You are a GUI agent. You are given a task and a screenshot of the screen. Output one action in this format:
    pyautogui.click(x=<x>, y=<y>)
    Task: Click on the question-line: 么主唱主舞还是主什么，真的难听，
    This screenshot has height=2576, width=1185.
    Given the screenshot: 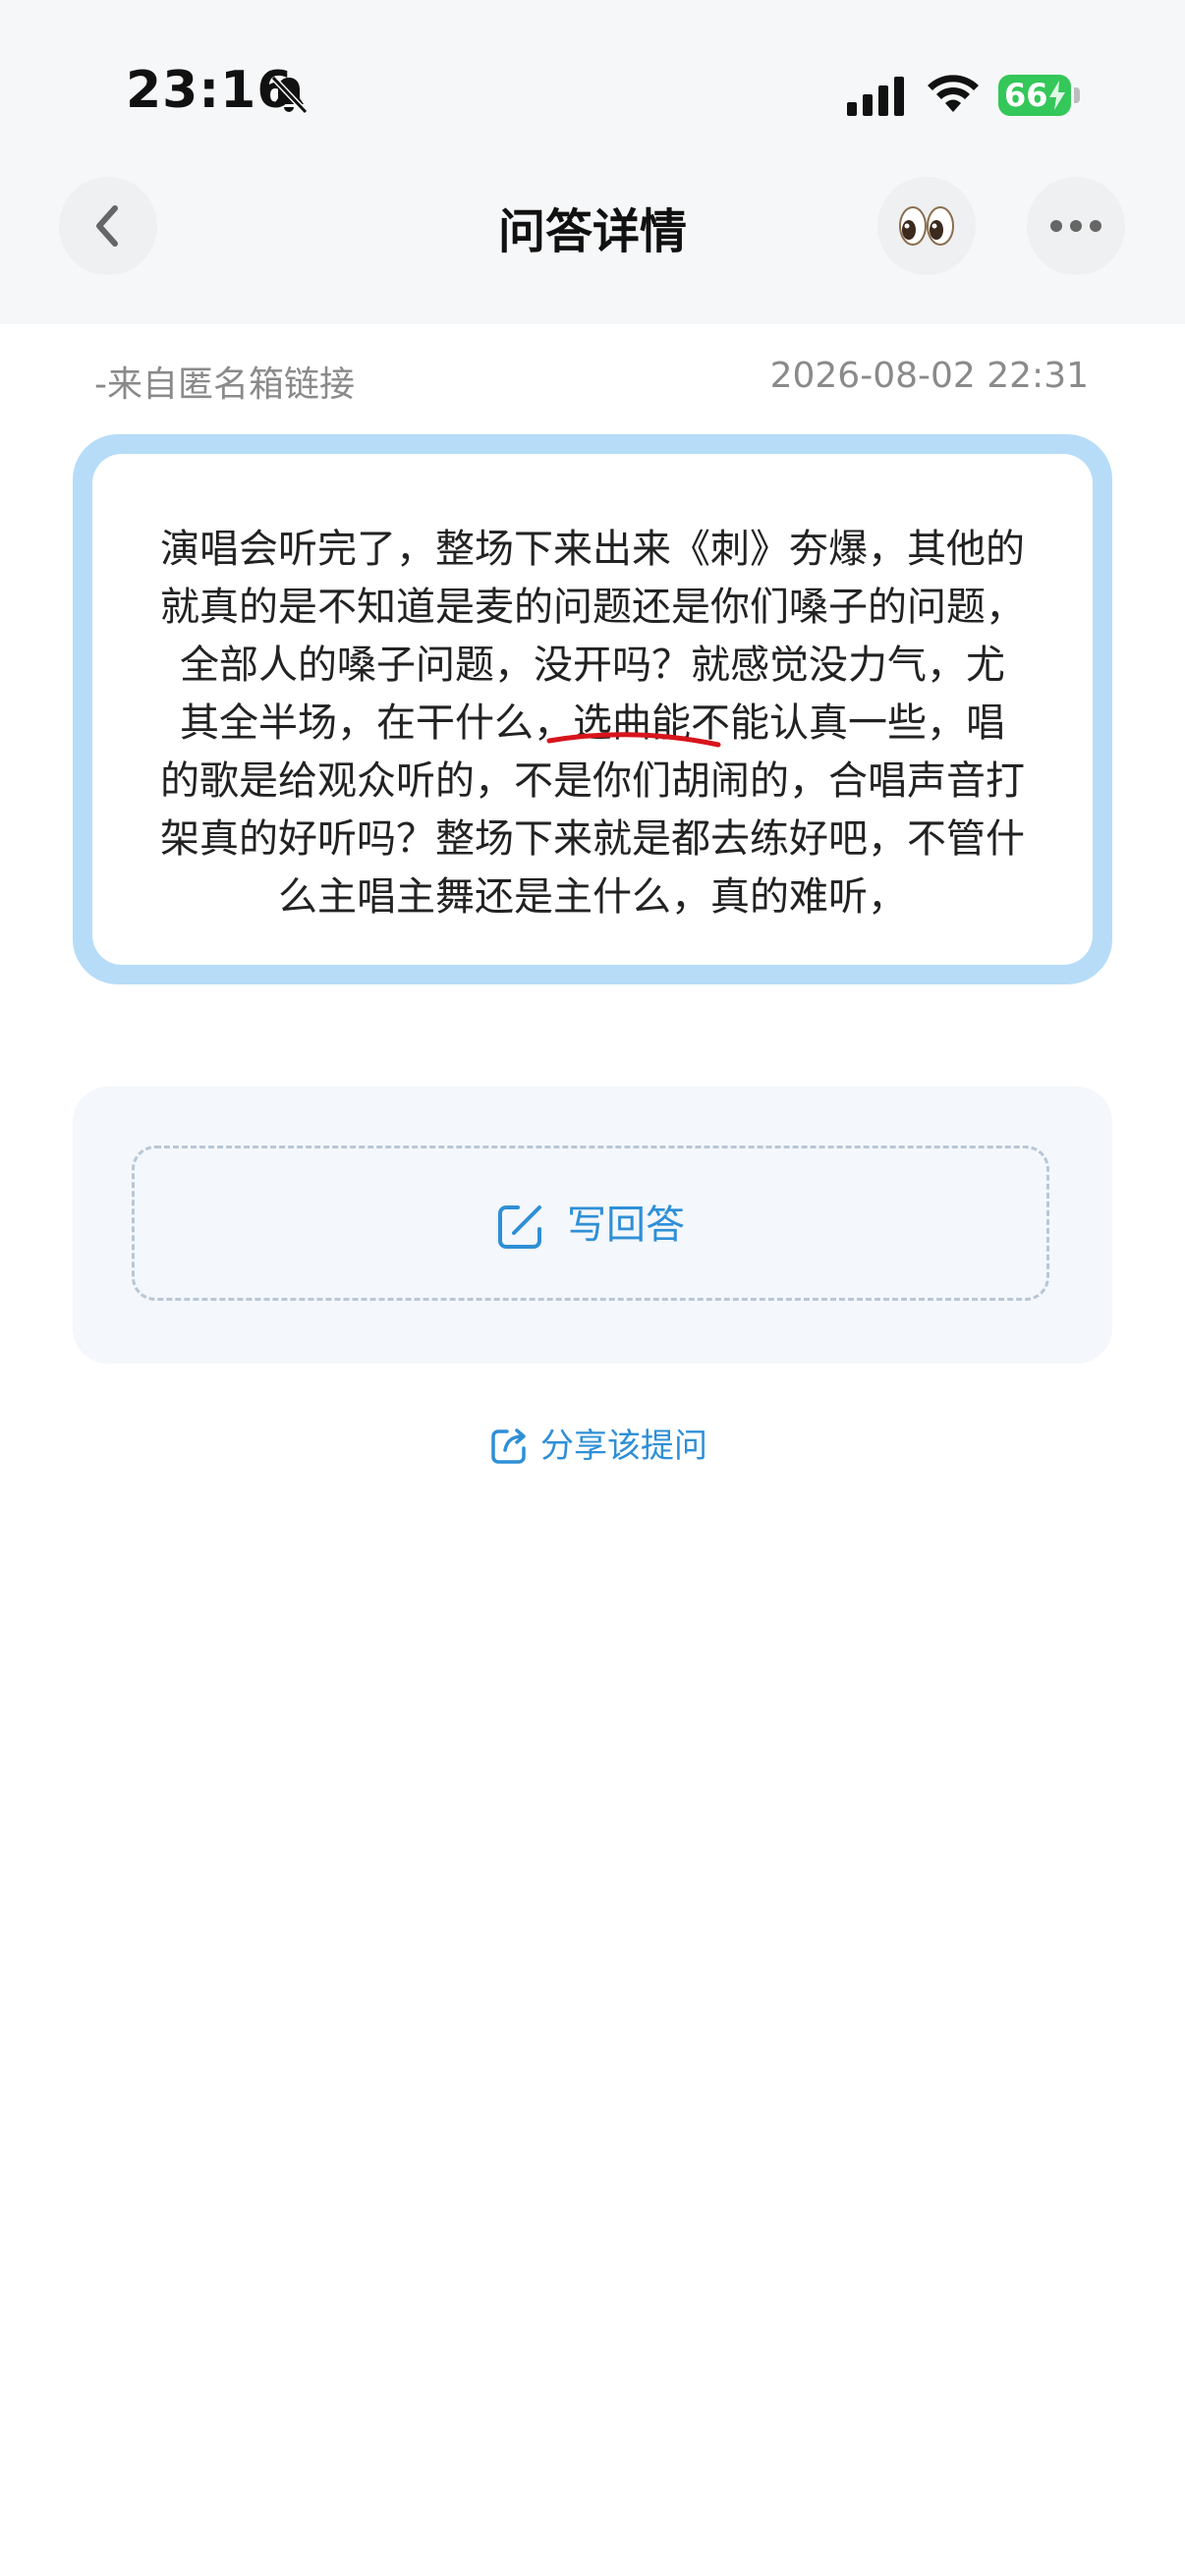 What is the action you would take?
    pyautogui.click(x=592, y=897)
    